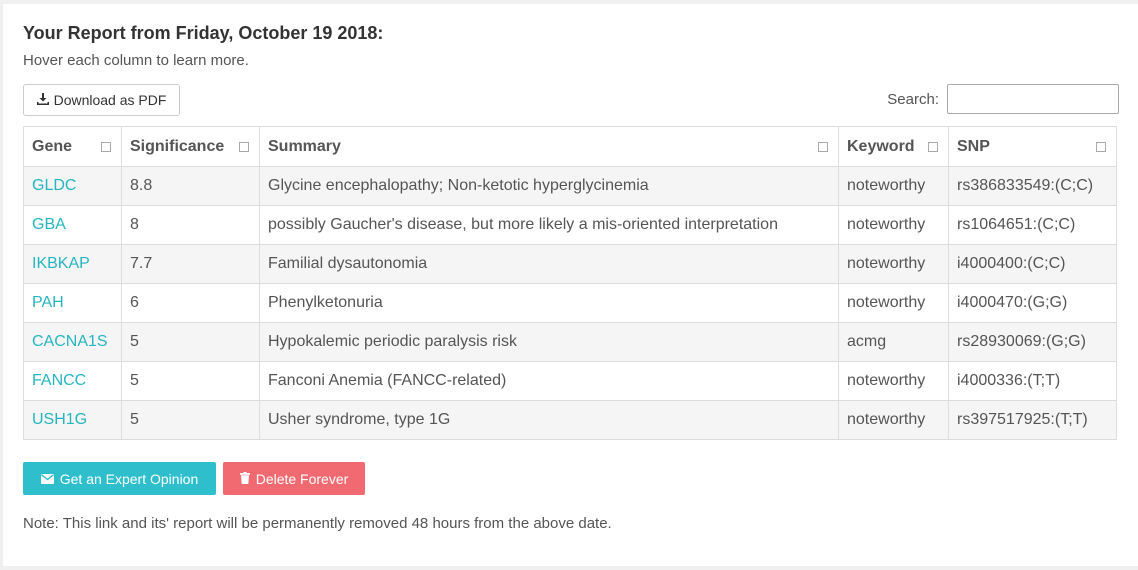  Describe the element at coordinates (893, 342) in the screenshot. I see `keyword-cell: acmg` at that location.